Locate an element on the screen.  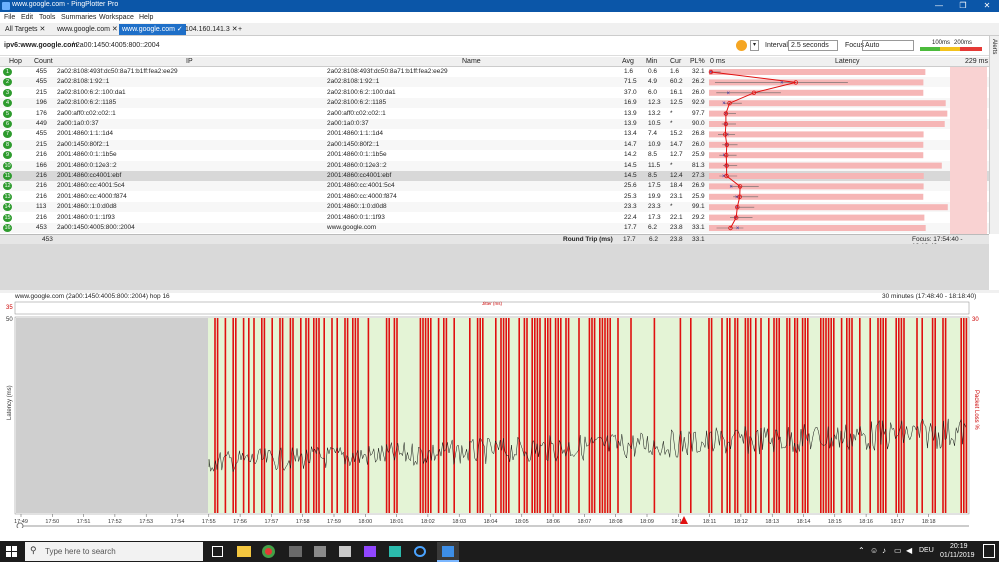
graph-range: 30 minutes (17:48:40 - 18:18:40) is located at coordinates (929, 296).